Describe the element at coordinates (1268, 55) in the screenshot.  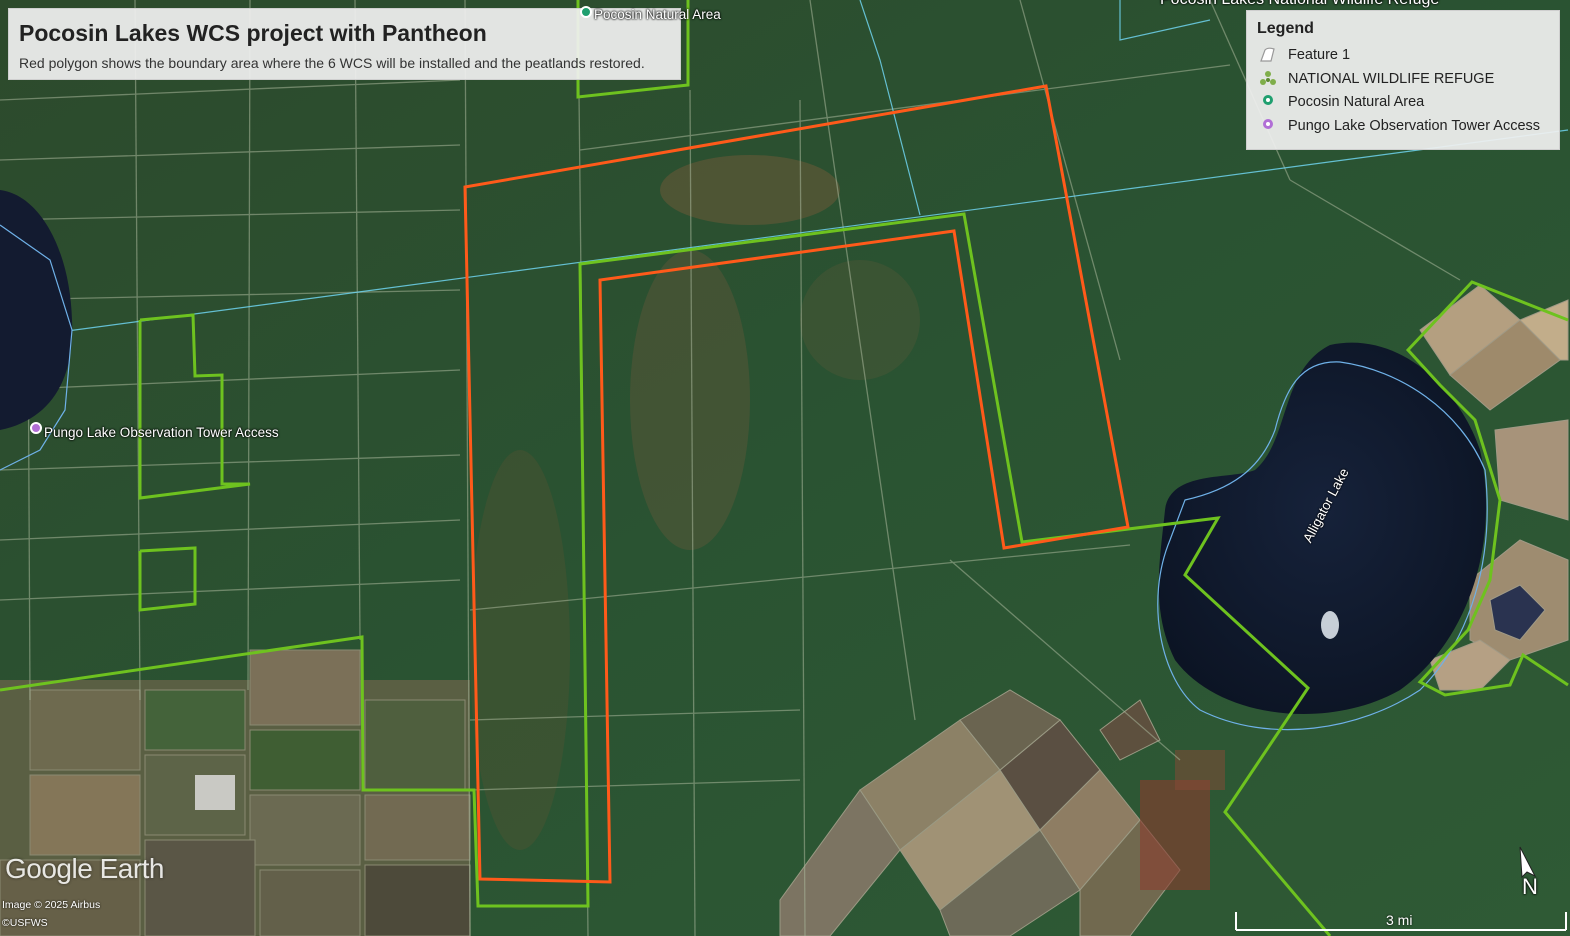
I see `polygon-outline-icon` at that location.